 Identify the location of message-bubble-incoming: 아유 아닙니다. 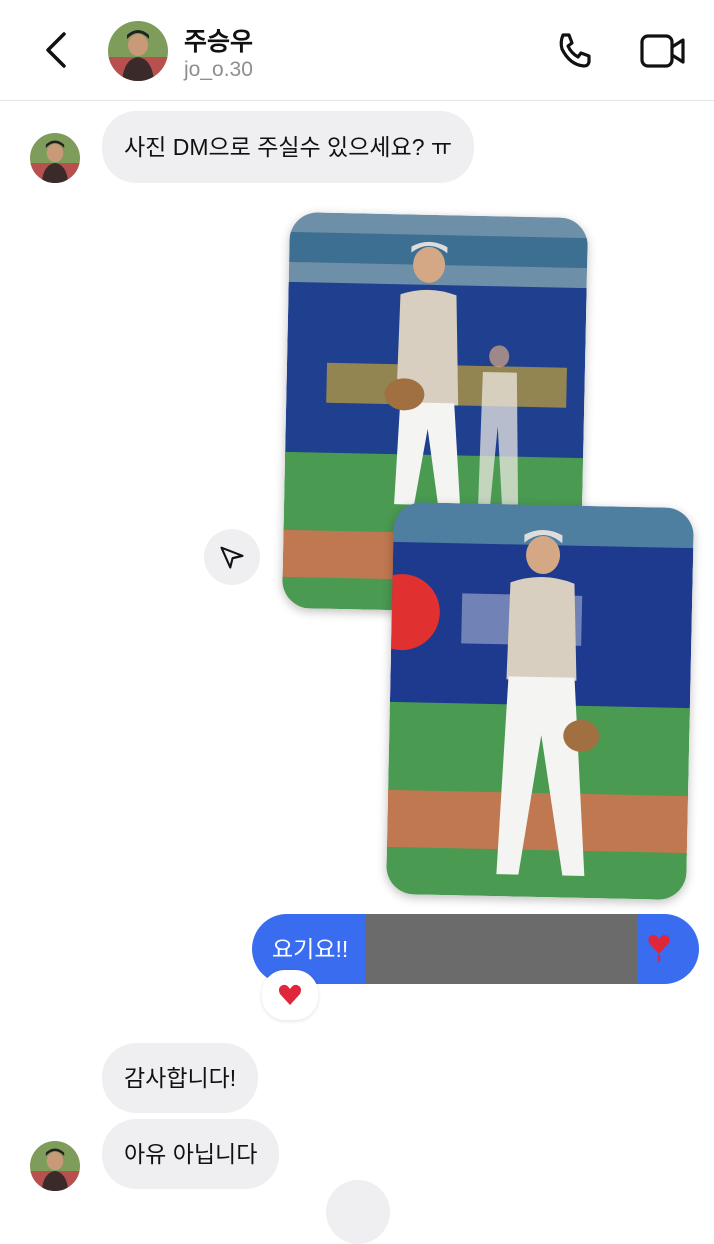
(191, 1154).